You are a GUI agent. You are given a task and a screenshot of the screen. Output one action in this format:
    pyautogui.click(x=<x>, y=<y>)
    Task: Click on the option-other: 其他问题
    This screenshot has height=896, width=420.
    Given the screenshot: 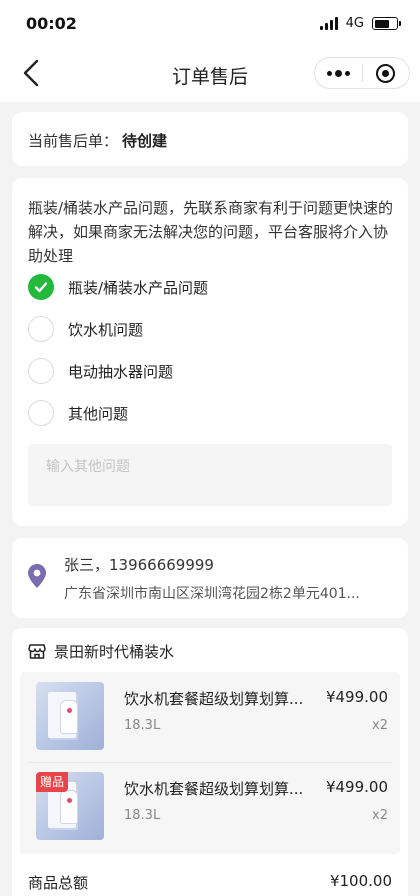 What is the action you would take?
    pyautogui.click(x=198, y=413)
    